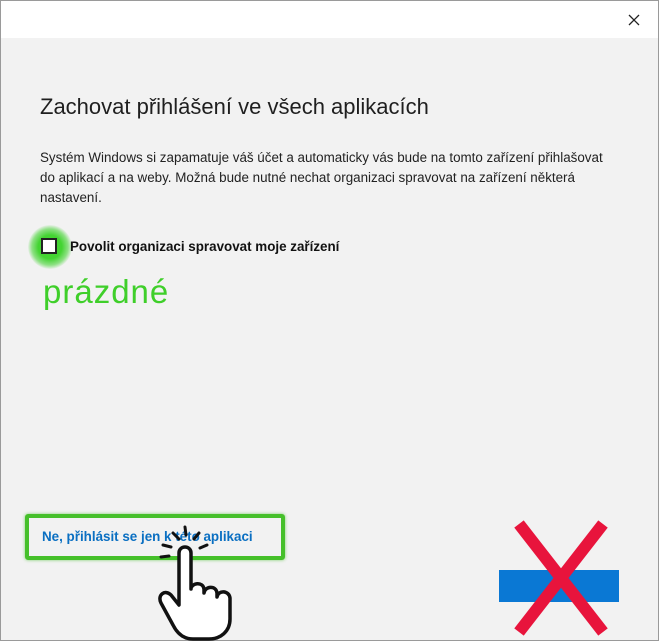  I want to click on annotation-empty-note: prázdné, so click(106, 291).